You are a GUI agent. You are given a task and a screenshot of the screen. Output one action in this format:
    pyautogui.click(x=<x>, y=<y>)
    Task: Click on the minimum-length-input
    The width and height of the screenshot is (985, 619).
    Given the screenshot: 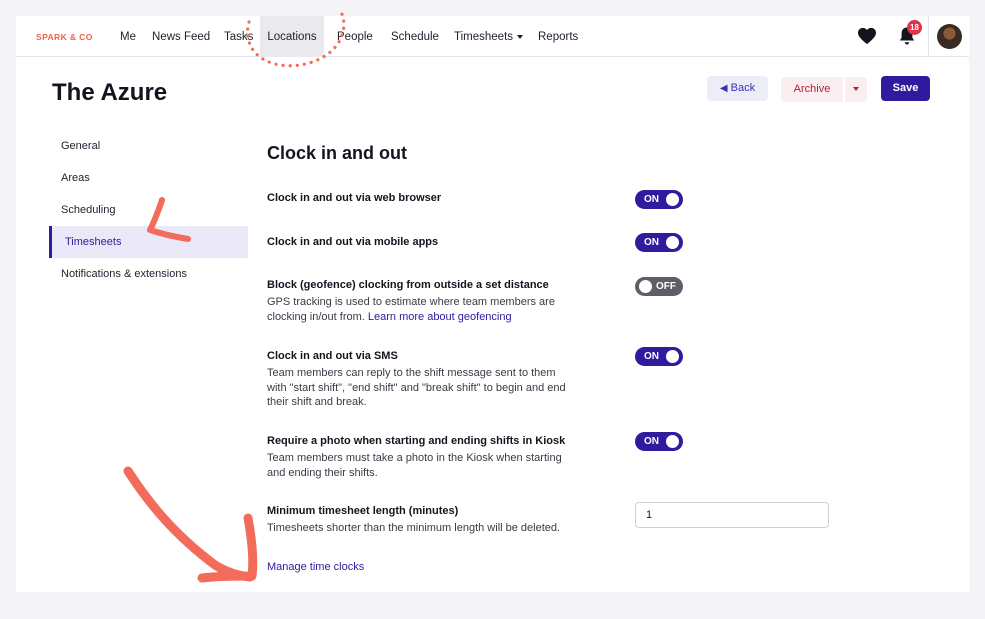 What is the action you would take?
    pyautogui.click(x=732, y=515)
    